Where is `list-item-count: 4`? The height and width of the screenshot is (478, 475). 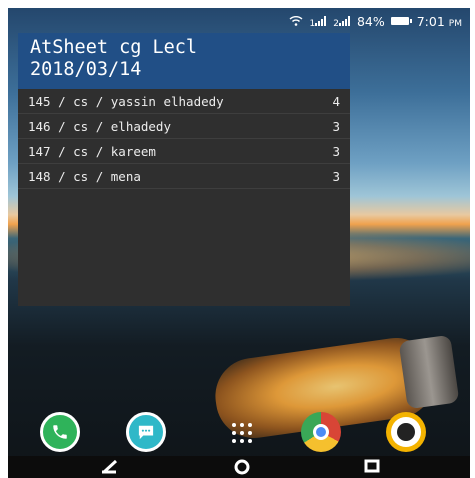
list-item-count: 4 is located at coordinates (336, 101).